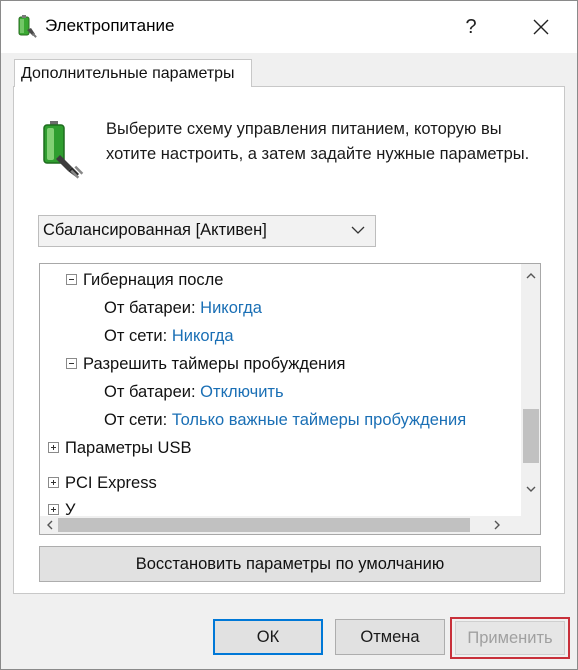 The image size is (578, 670). I want to click on power-options-icon, so click(27, 26).